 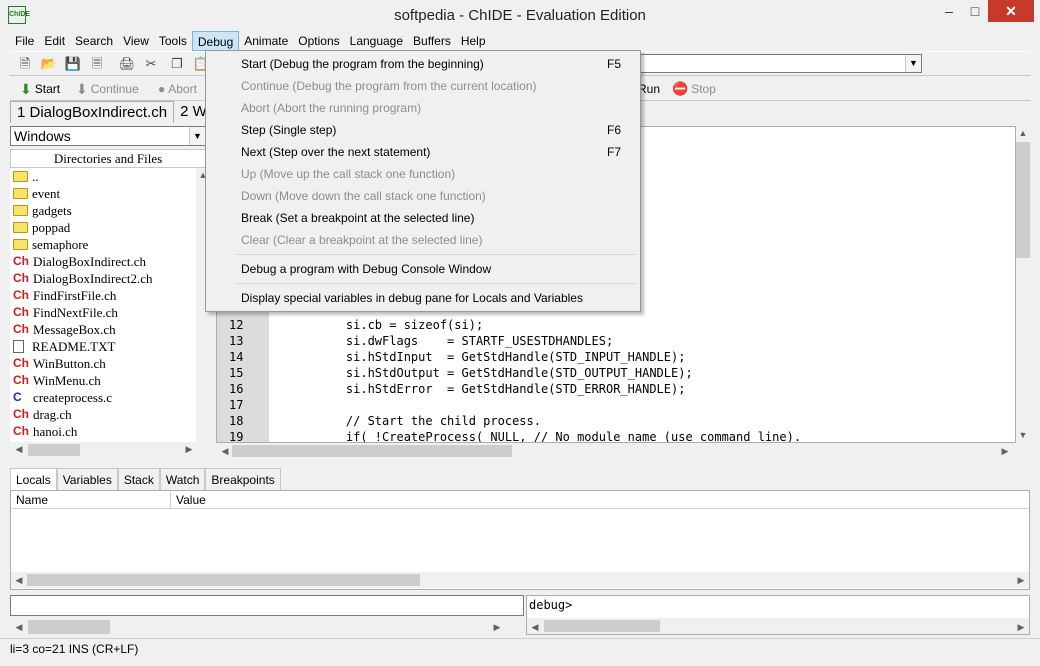 I want to click on tab-watch: Watch, so click(x=182, y=479).